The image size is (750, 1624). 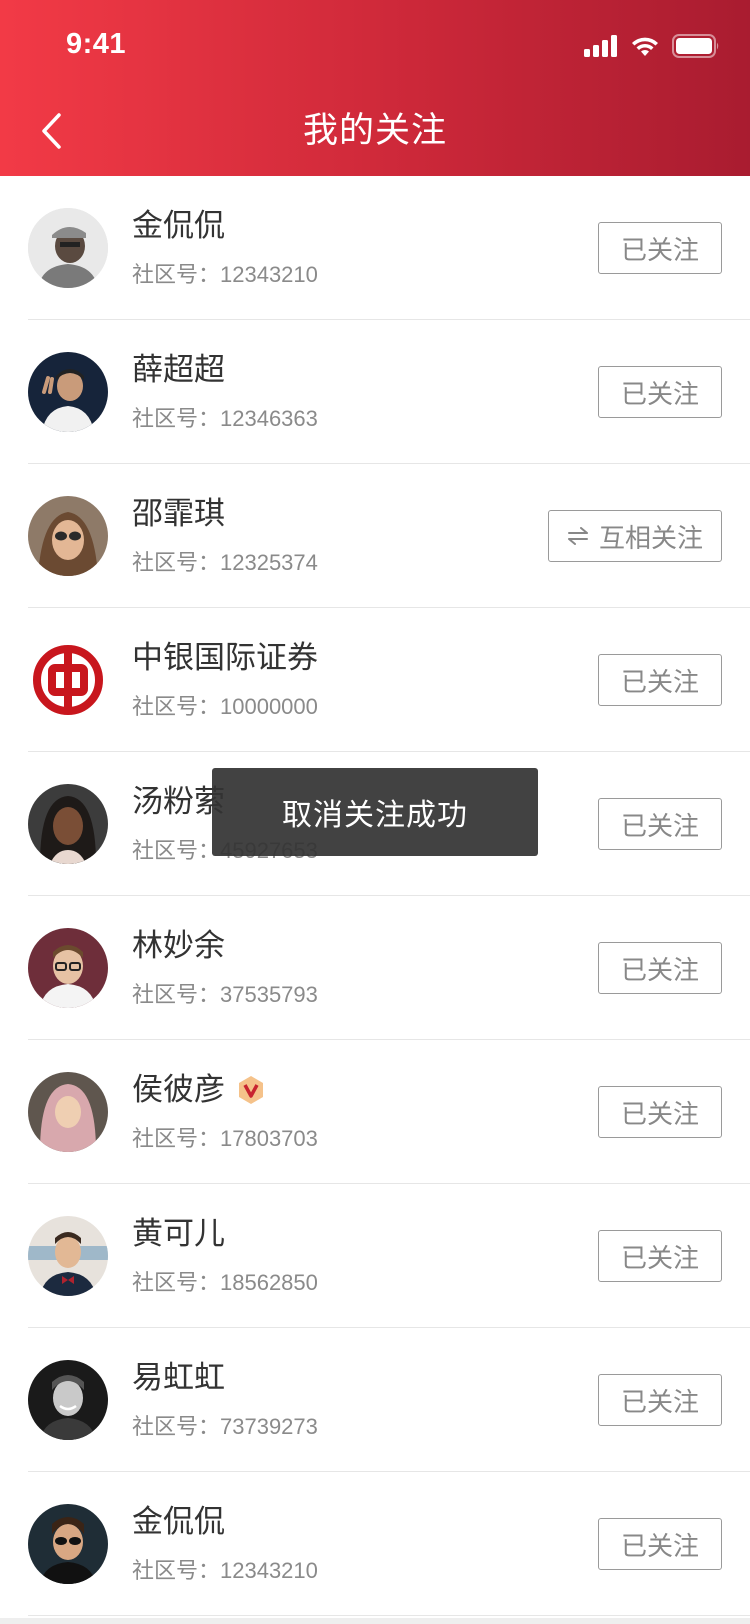 What do you see at coordinates (375, 1400) in the screenshot?
I see `list-item: 易虹虹 社区号：73739273 已关注` at bounding box center [375, 1400].